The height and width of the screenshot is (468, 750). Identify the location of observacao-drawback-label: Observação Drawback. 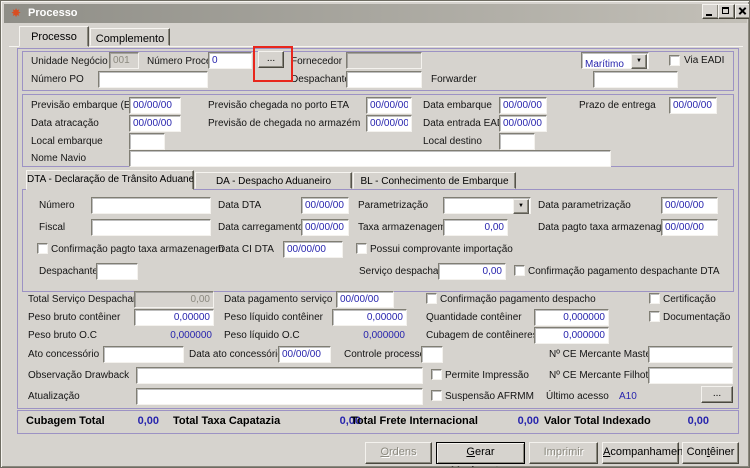
(79, 375).